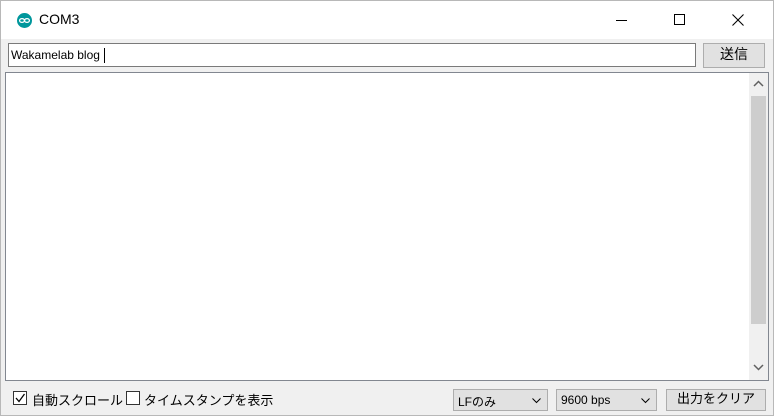 The width and height of the screenshot is (774, 416). I want to click on line-ending-value: LFのみ, so click(477, 402).